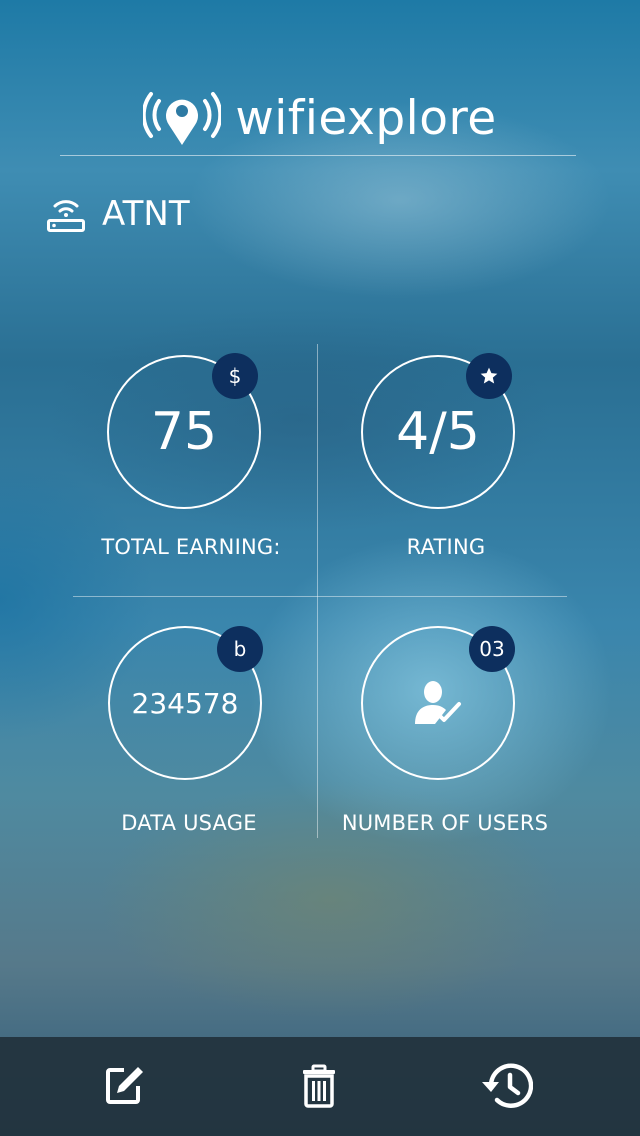 The image size is (640, 1136). I want to click on app-brand-name: wifiexplore, so click(366, 118).